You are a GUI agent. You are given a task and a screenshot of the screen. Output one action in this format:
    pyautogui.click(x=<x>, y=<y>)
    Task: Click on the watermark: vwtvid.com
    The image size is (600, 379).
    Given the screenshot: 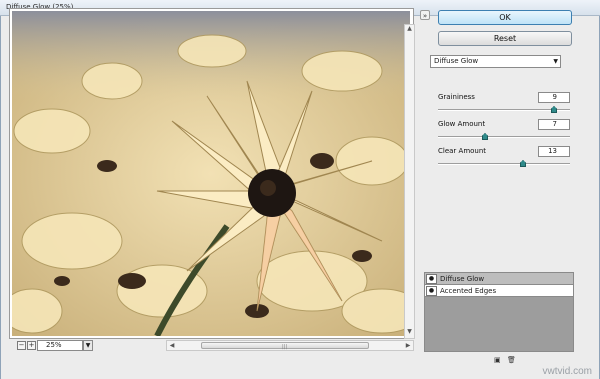 What is the action you would take?
    pyautogui.click(x=567, y=371)
    